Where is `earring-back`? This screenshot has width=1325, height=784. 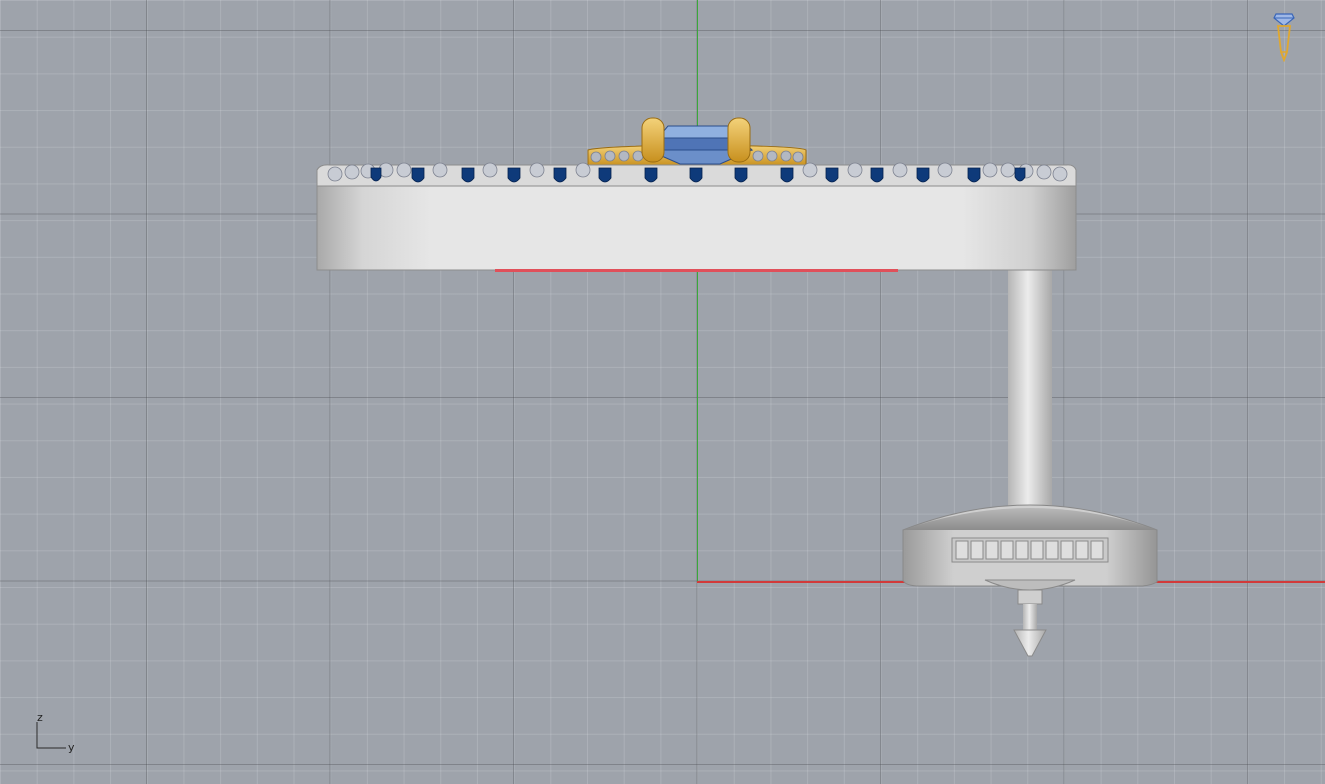 earring-back is located at coordinates (1030, 580).